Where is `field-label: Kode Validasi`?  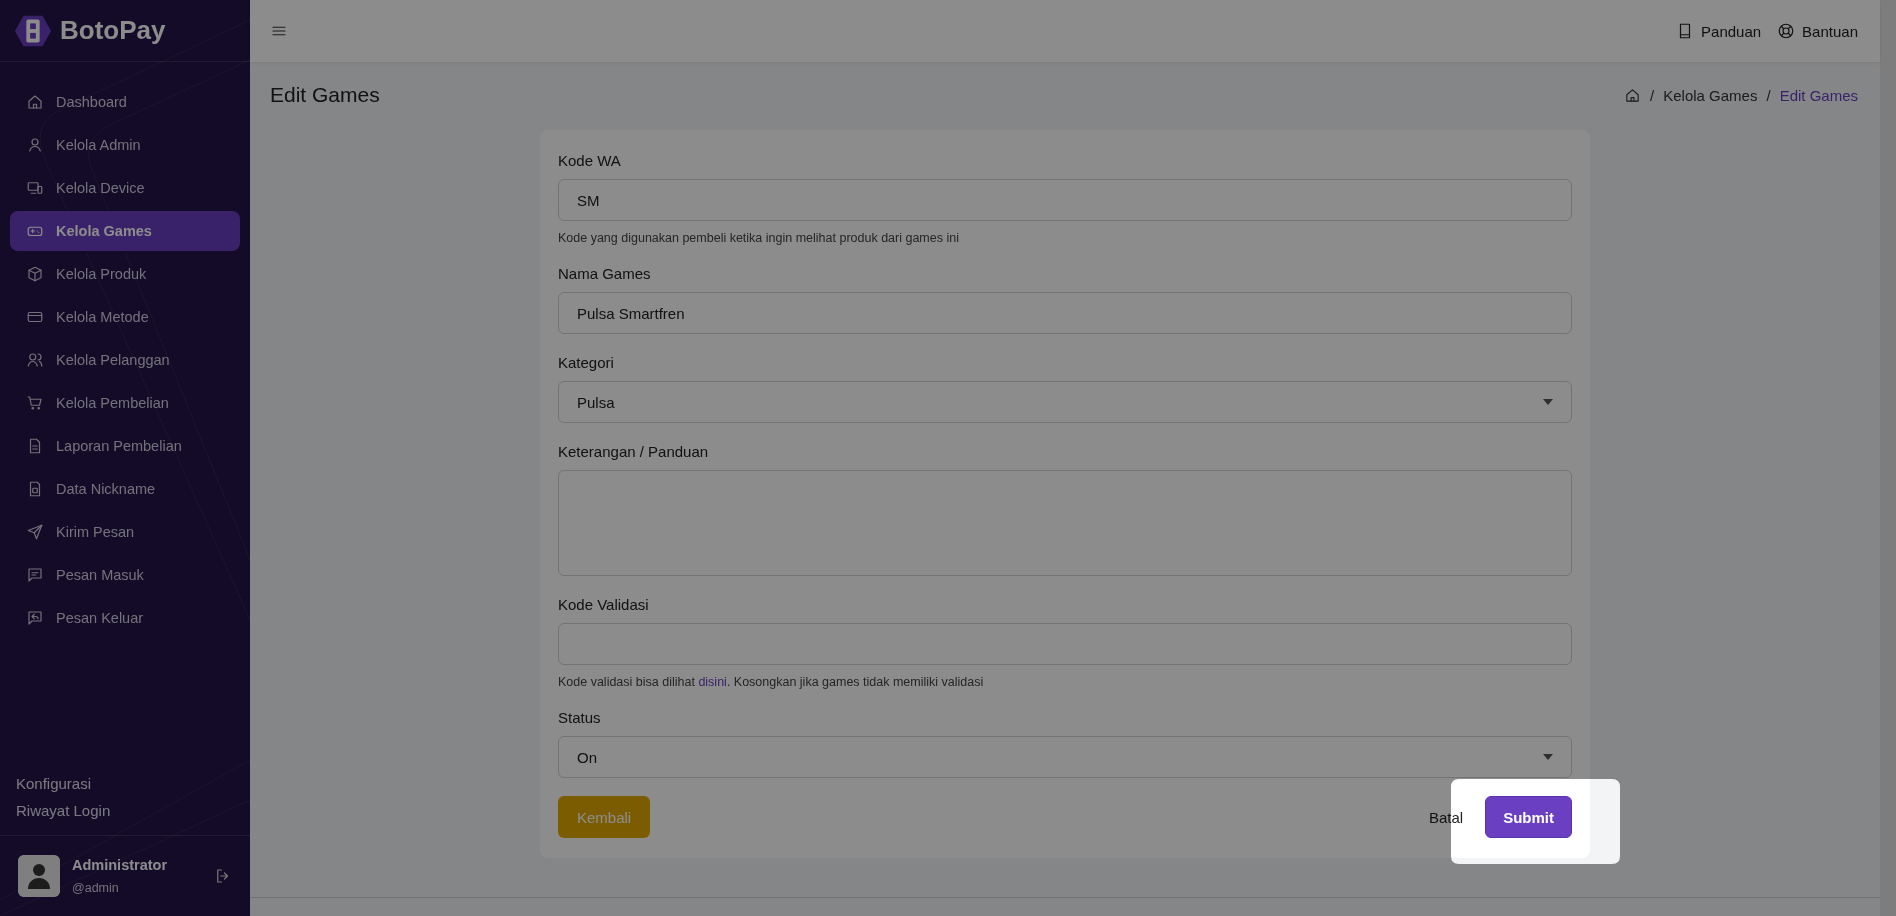 field-label: Kode Validasi is located at coordinates (604, 604).